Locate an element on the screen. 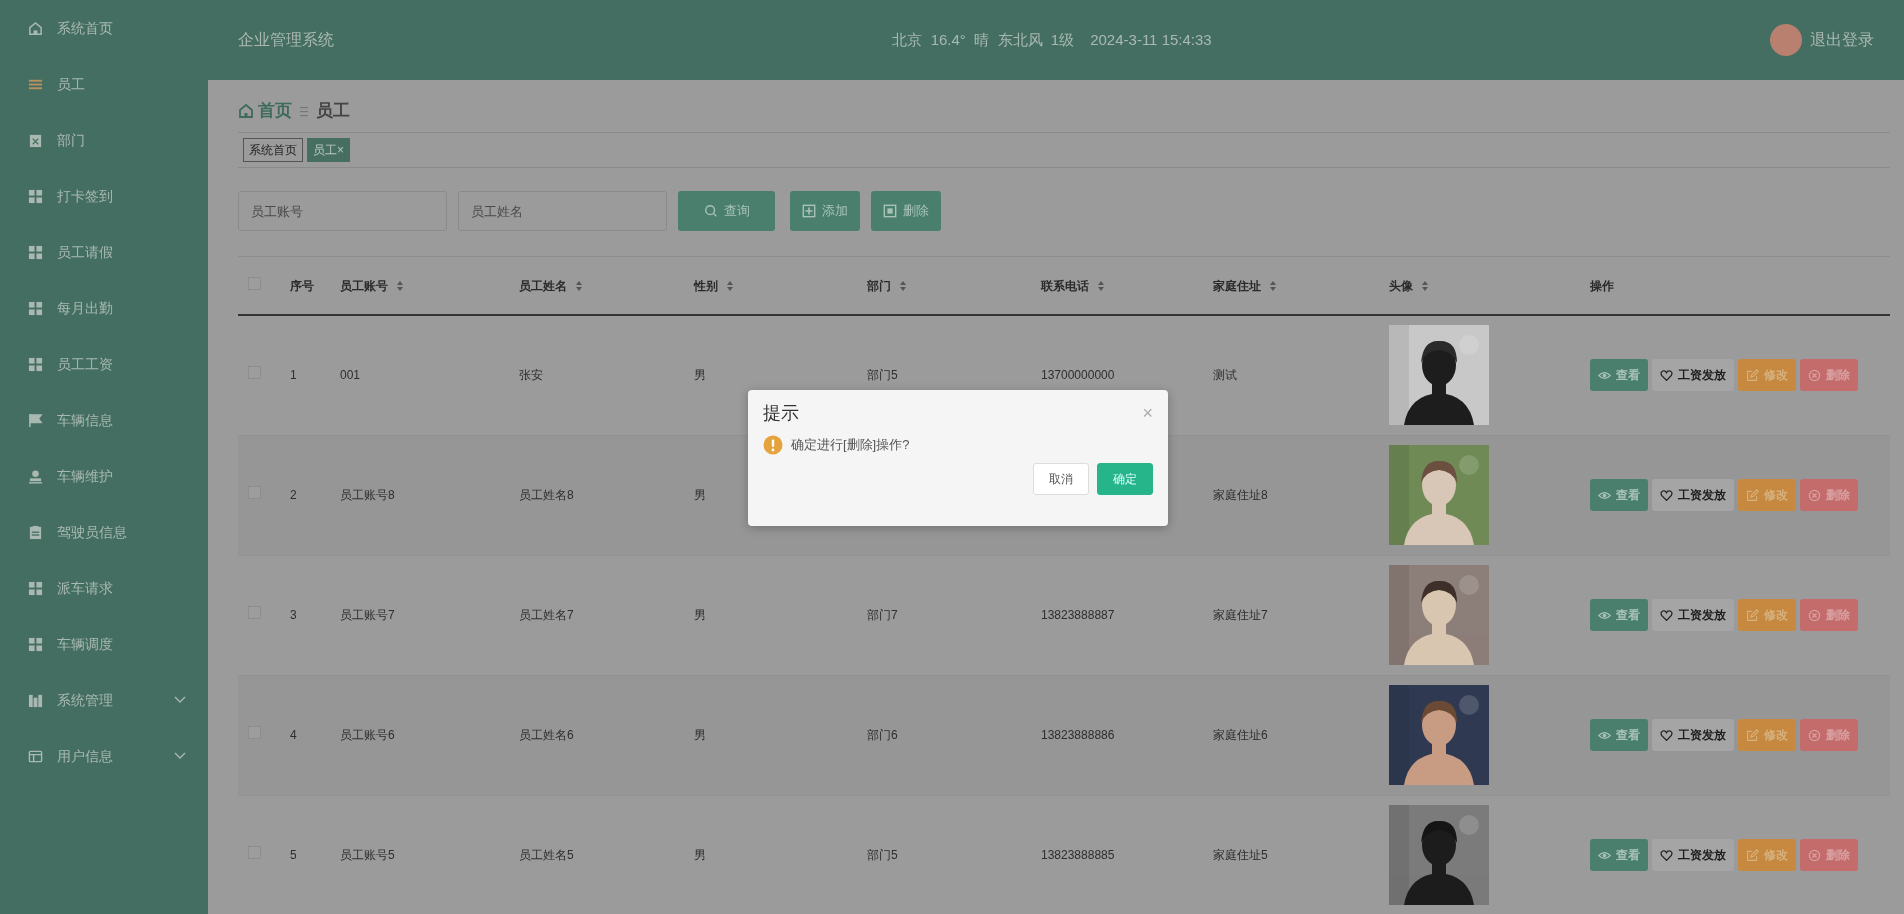 The height and width of the screenshot is (914, 1904). confirm-button: 确定 is located at coordinates (1125, 479).